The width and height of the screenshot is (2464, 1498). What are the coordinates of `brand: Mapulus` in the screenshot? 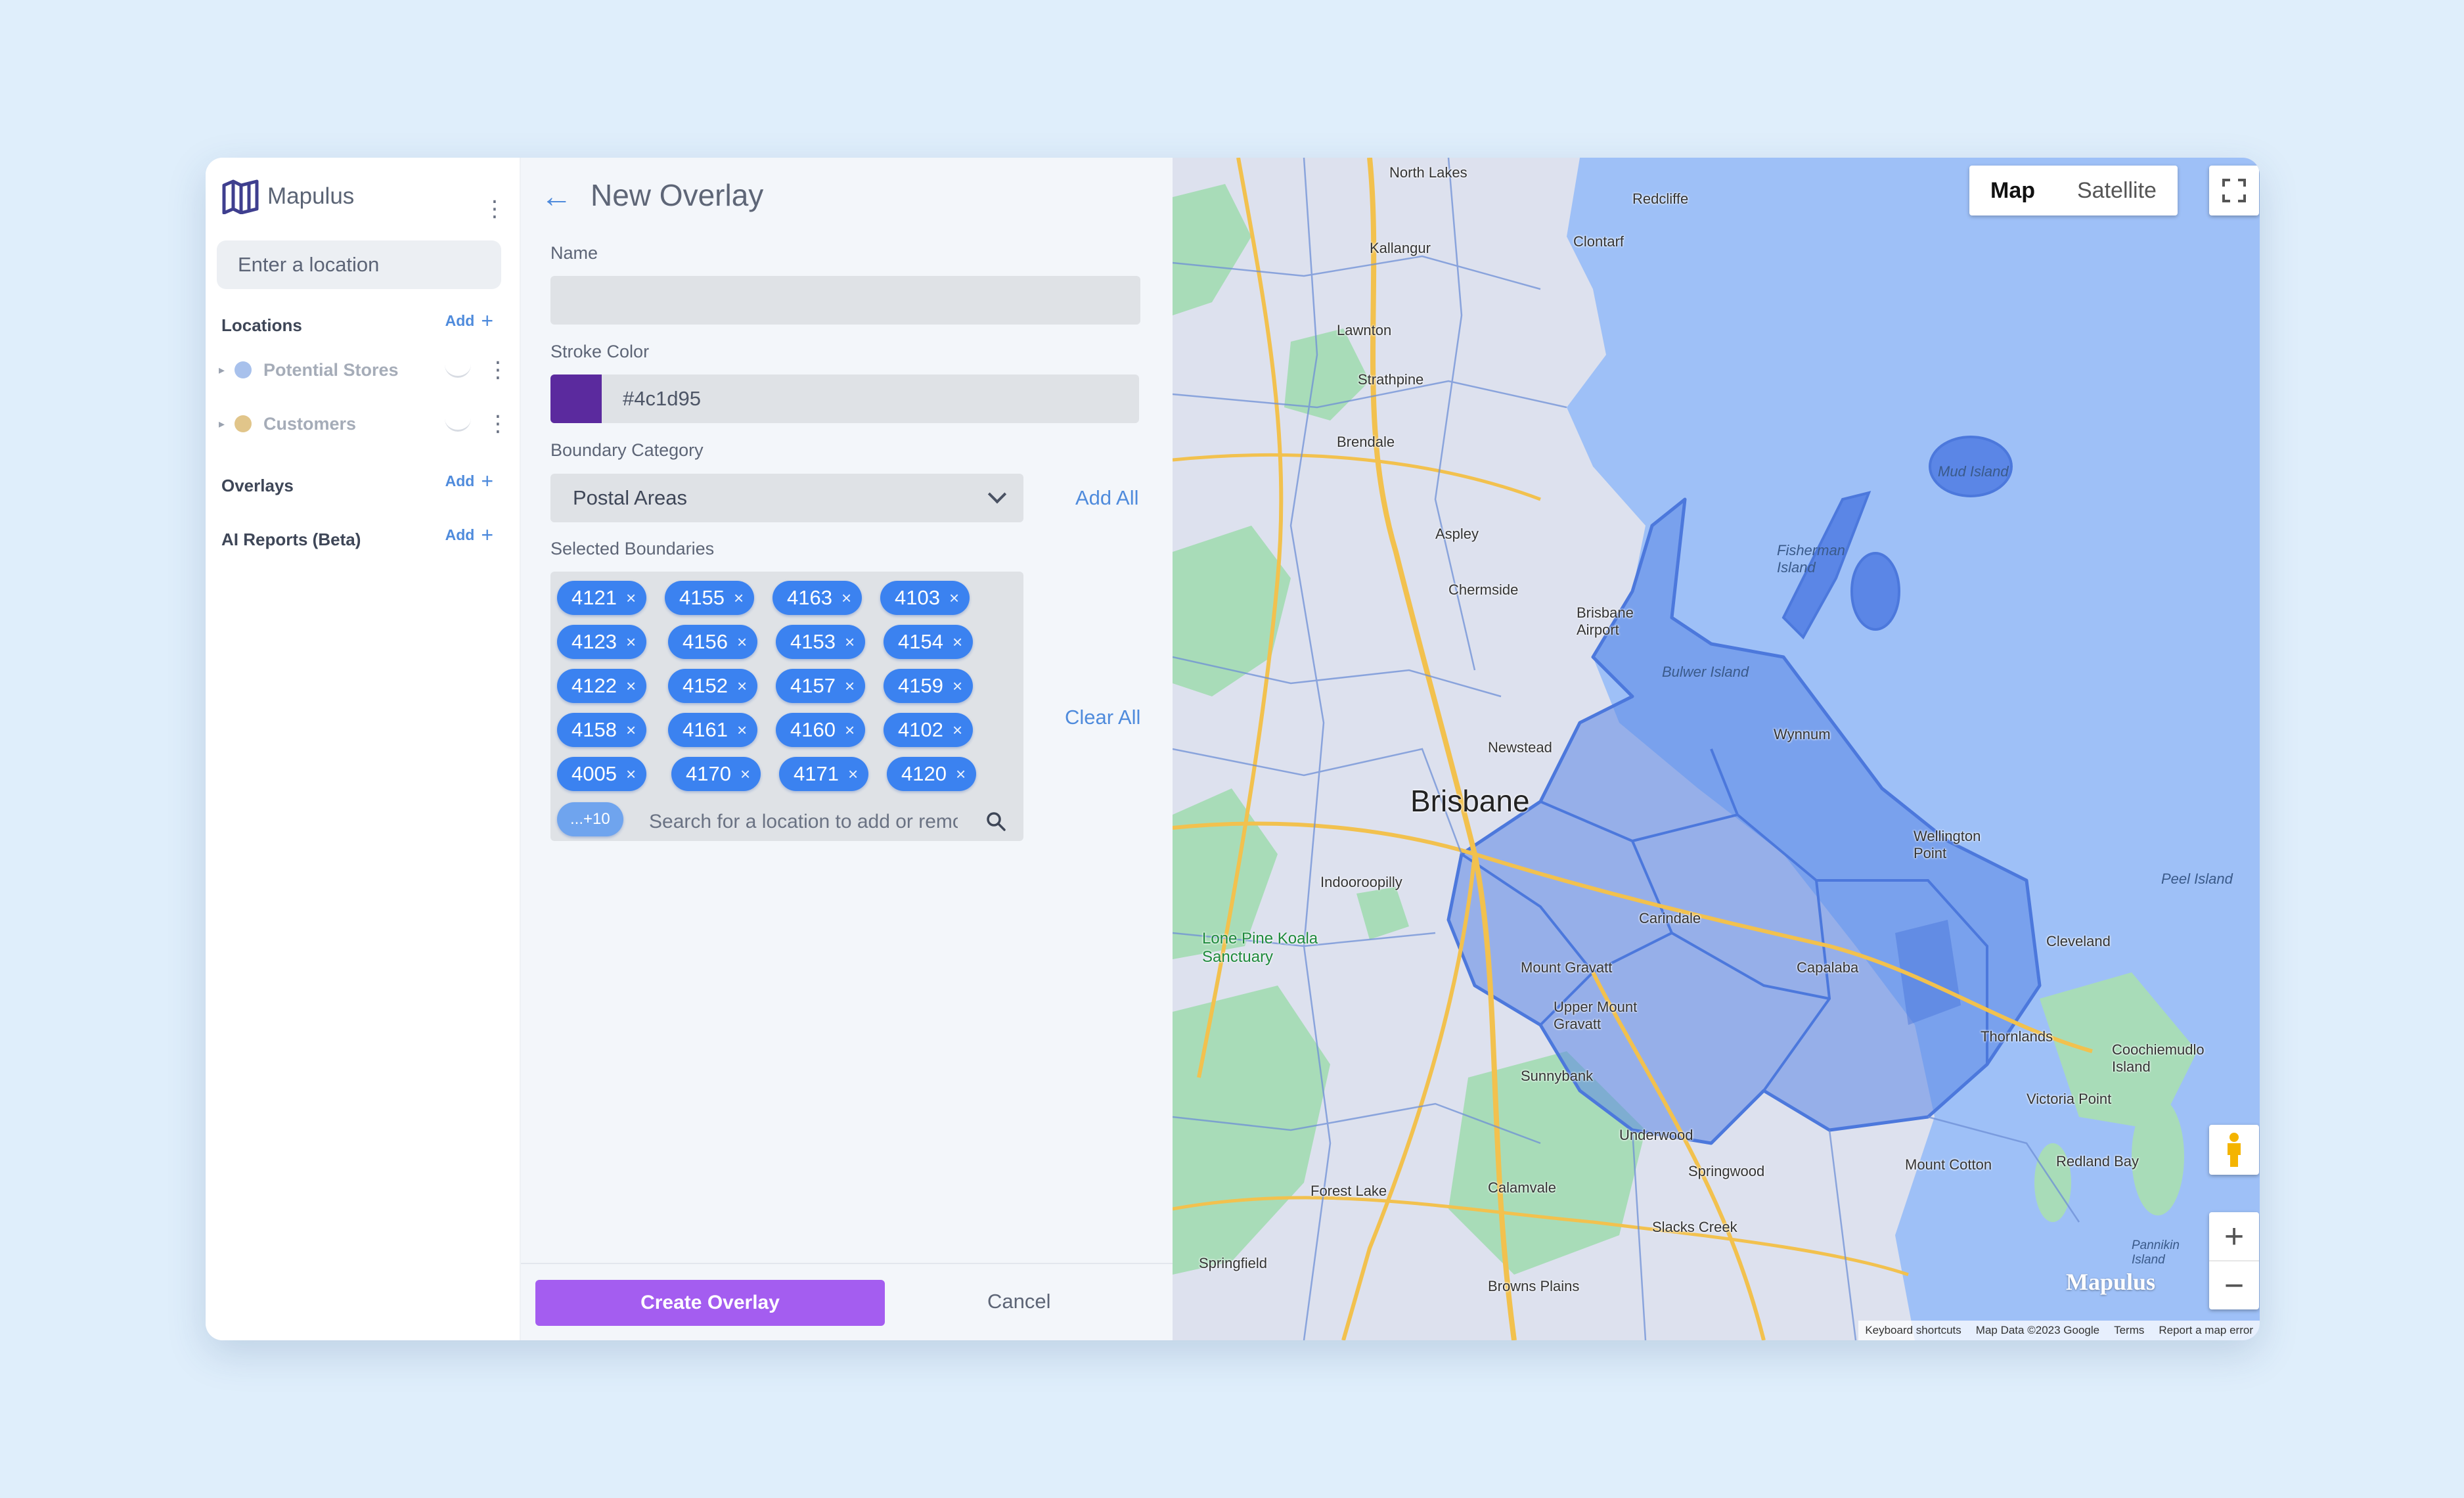 It's located at (287, 197).